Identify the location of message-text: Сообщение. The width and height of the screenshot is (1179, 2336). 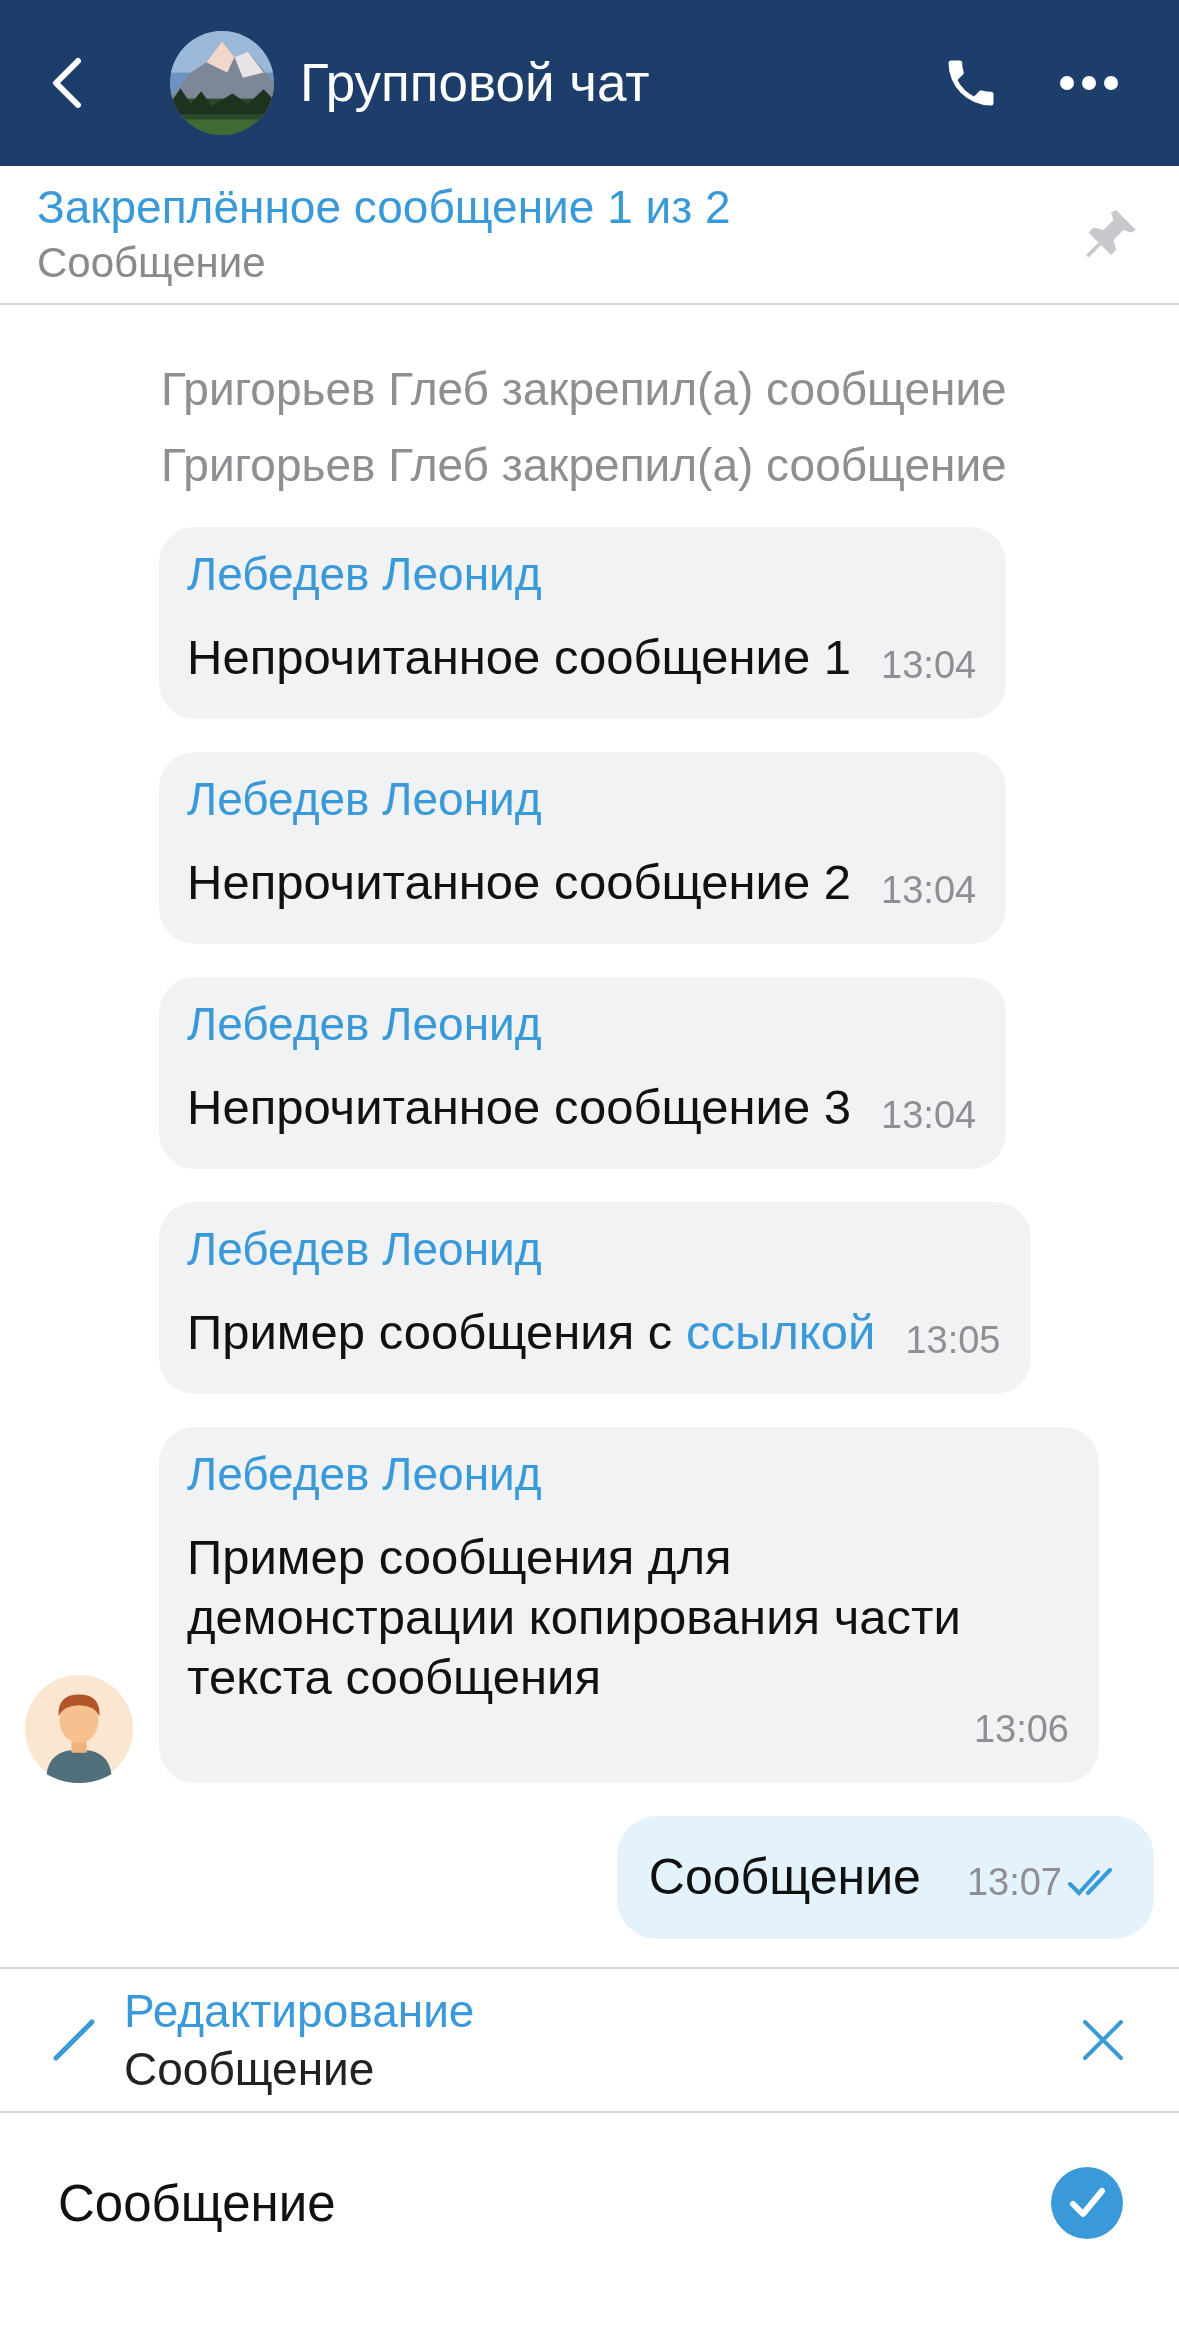
(784, 1877).